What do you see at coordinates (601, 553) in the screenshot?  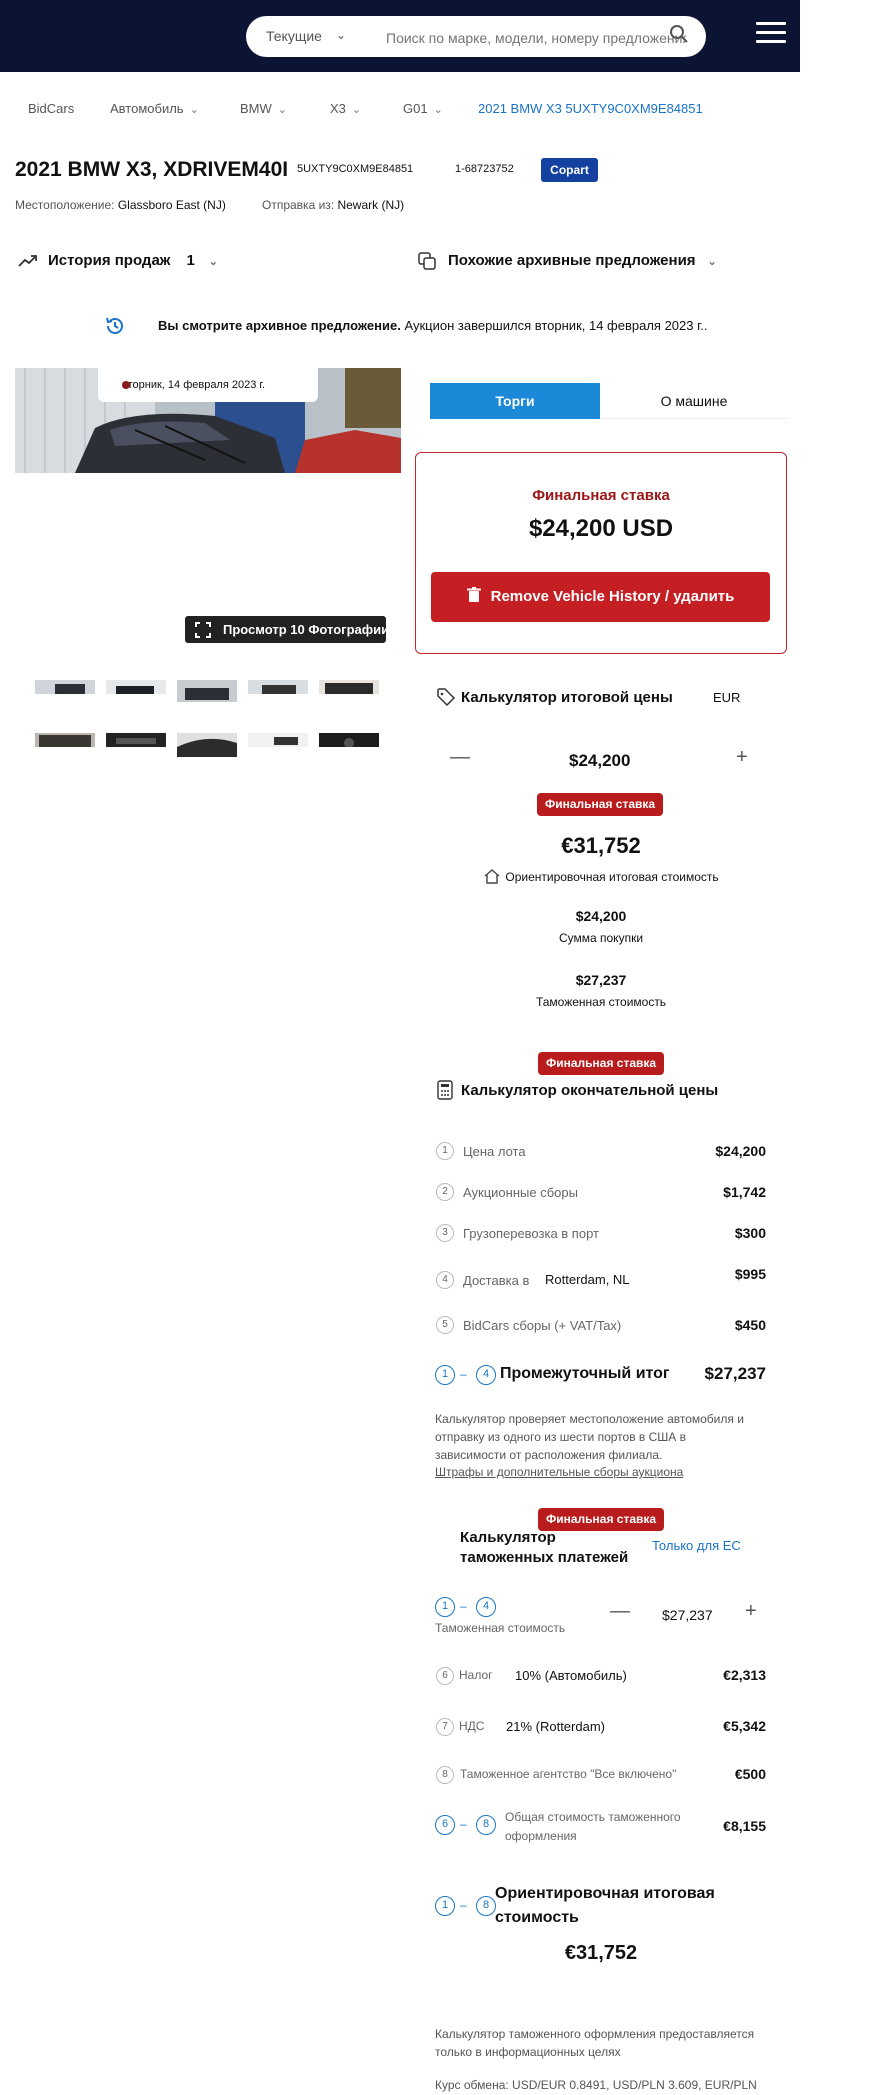 I see `final-bid-panel` at bounding box center [601, 553].